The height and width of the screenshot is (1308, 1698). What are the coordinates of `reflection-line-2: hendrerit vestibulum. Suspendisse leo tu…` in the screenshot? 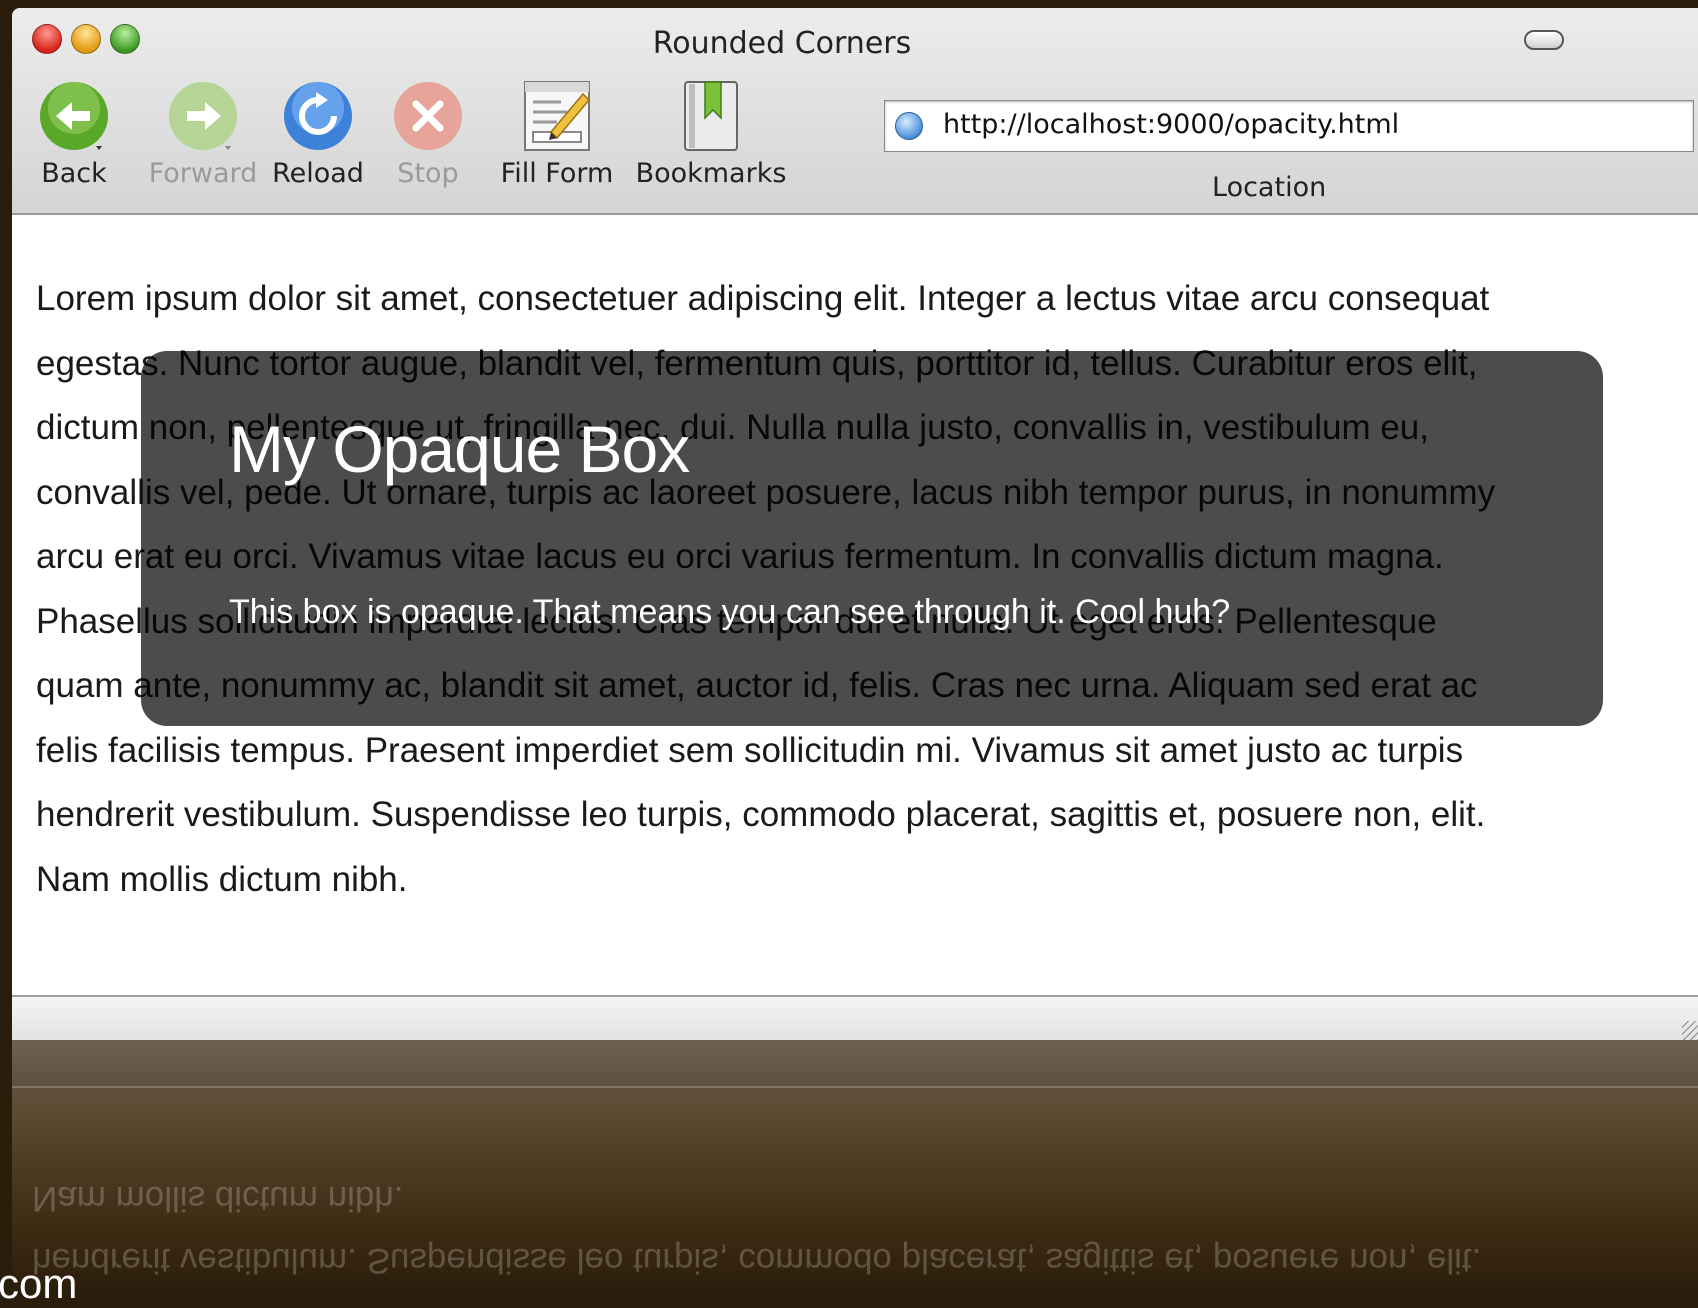 It's located at (757, 1260).